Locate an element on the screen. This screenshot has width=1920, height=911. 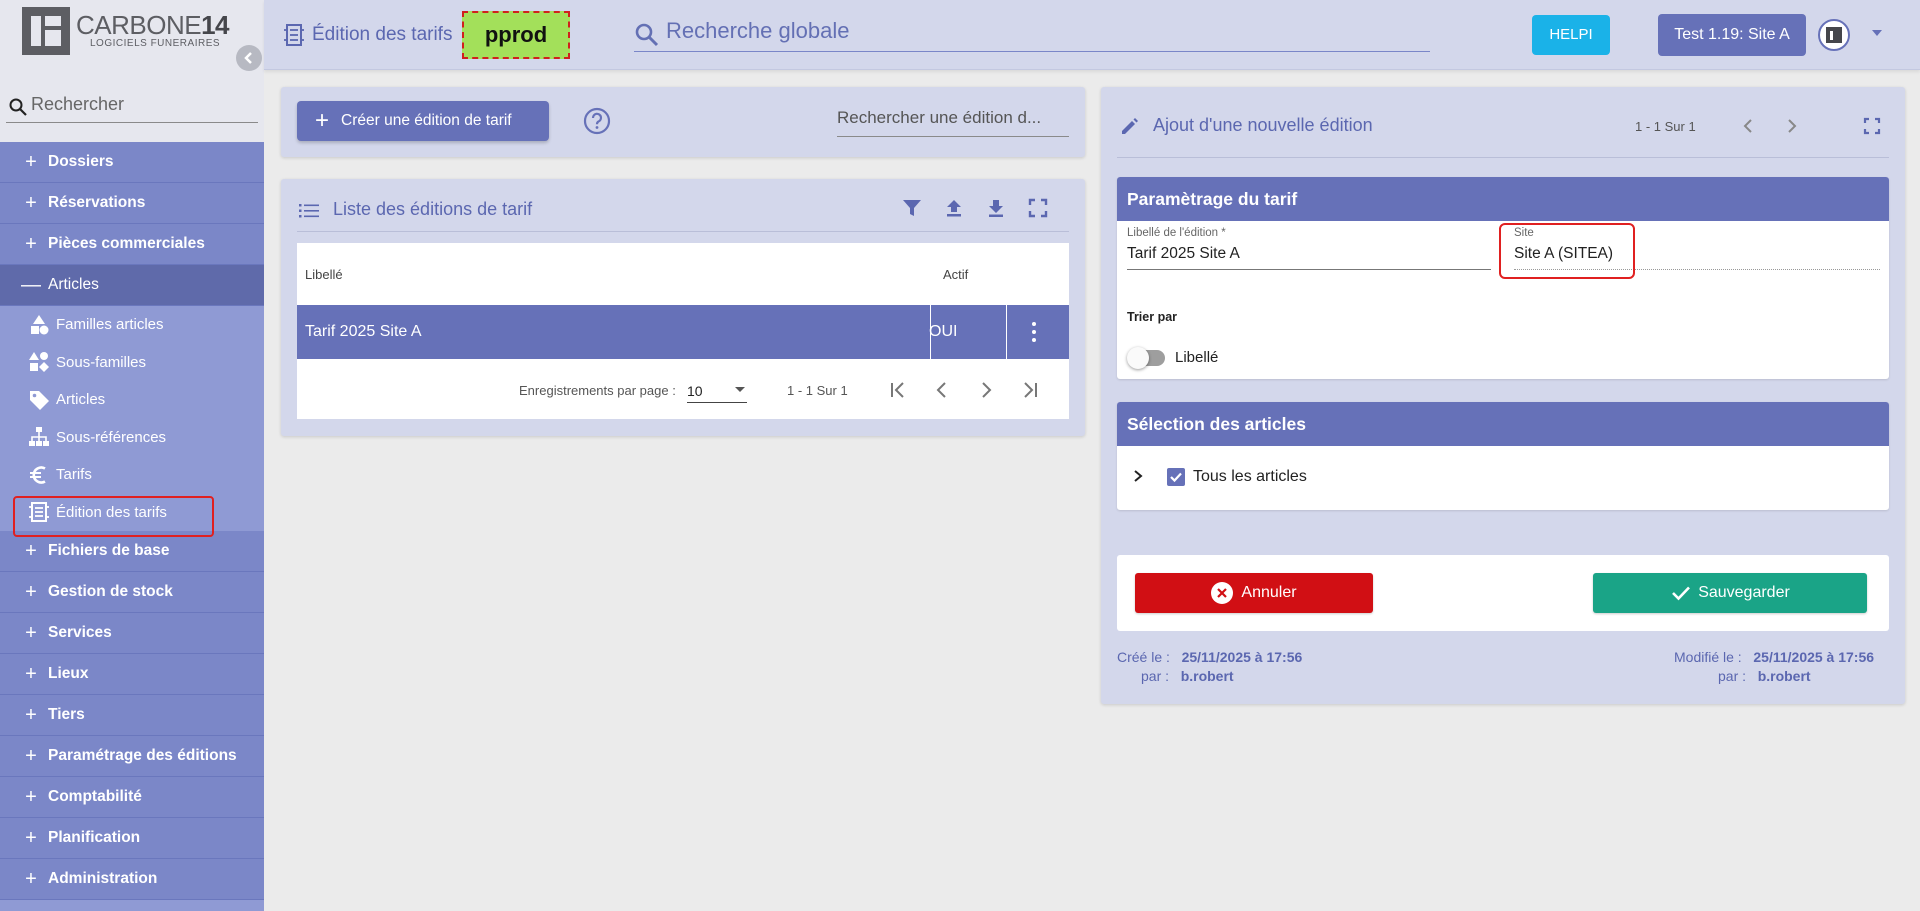
modified-by-label: par : is located at coordinates (1732, 676).